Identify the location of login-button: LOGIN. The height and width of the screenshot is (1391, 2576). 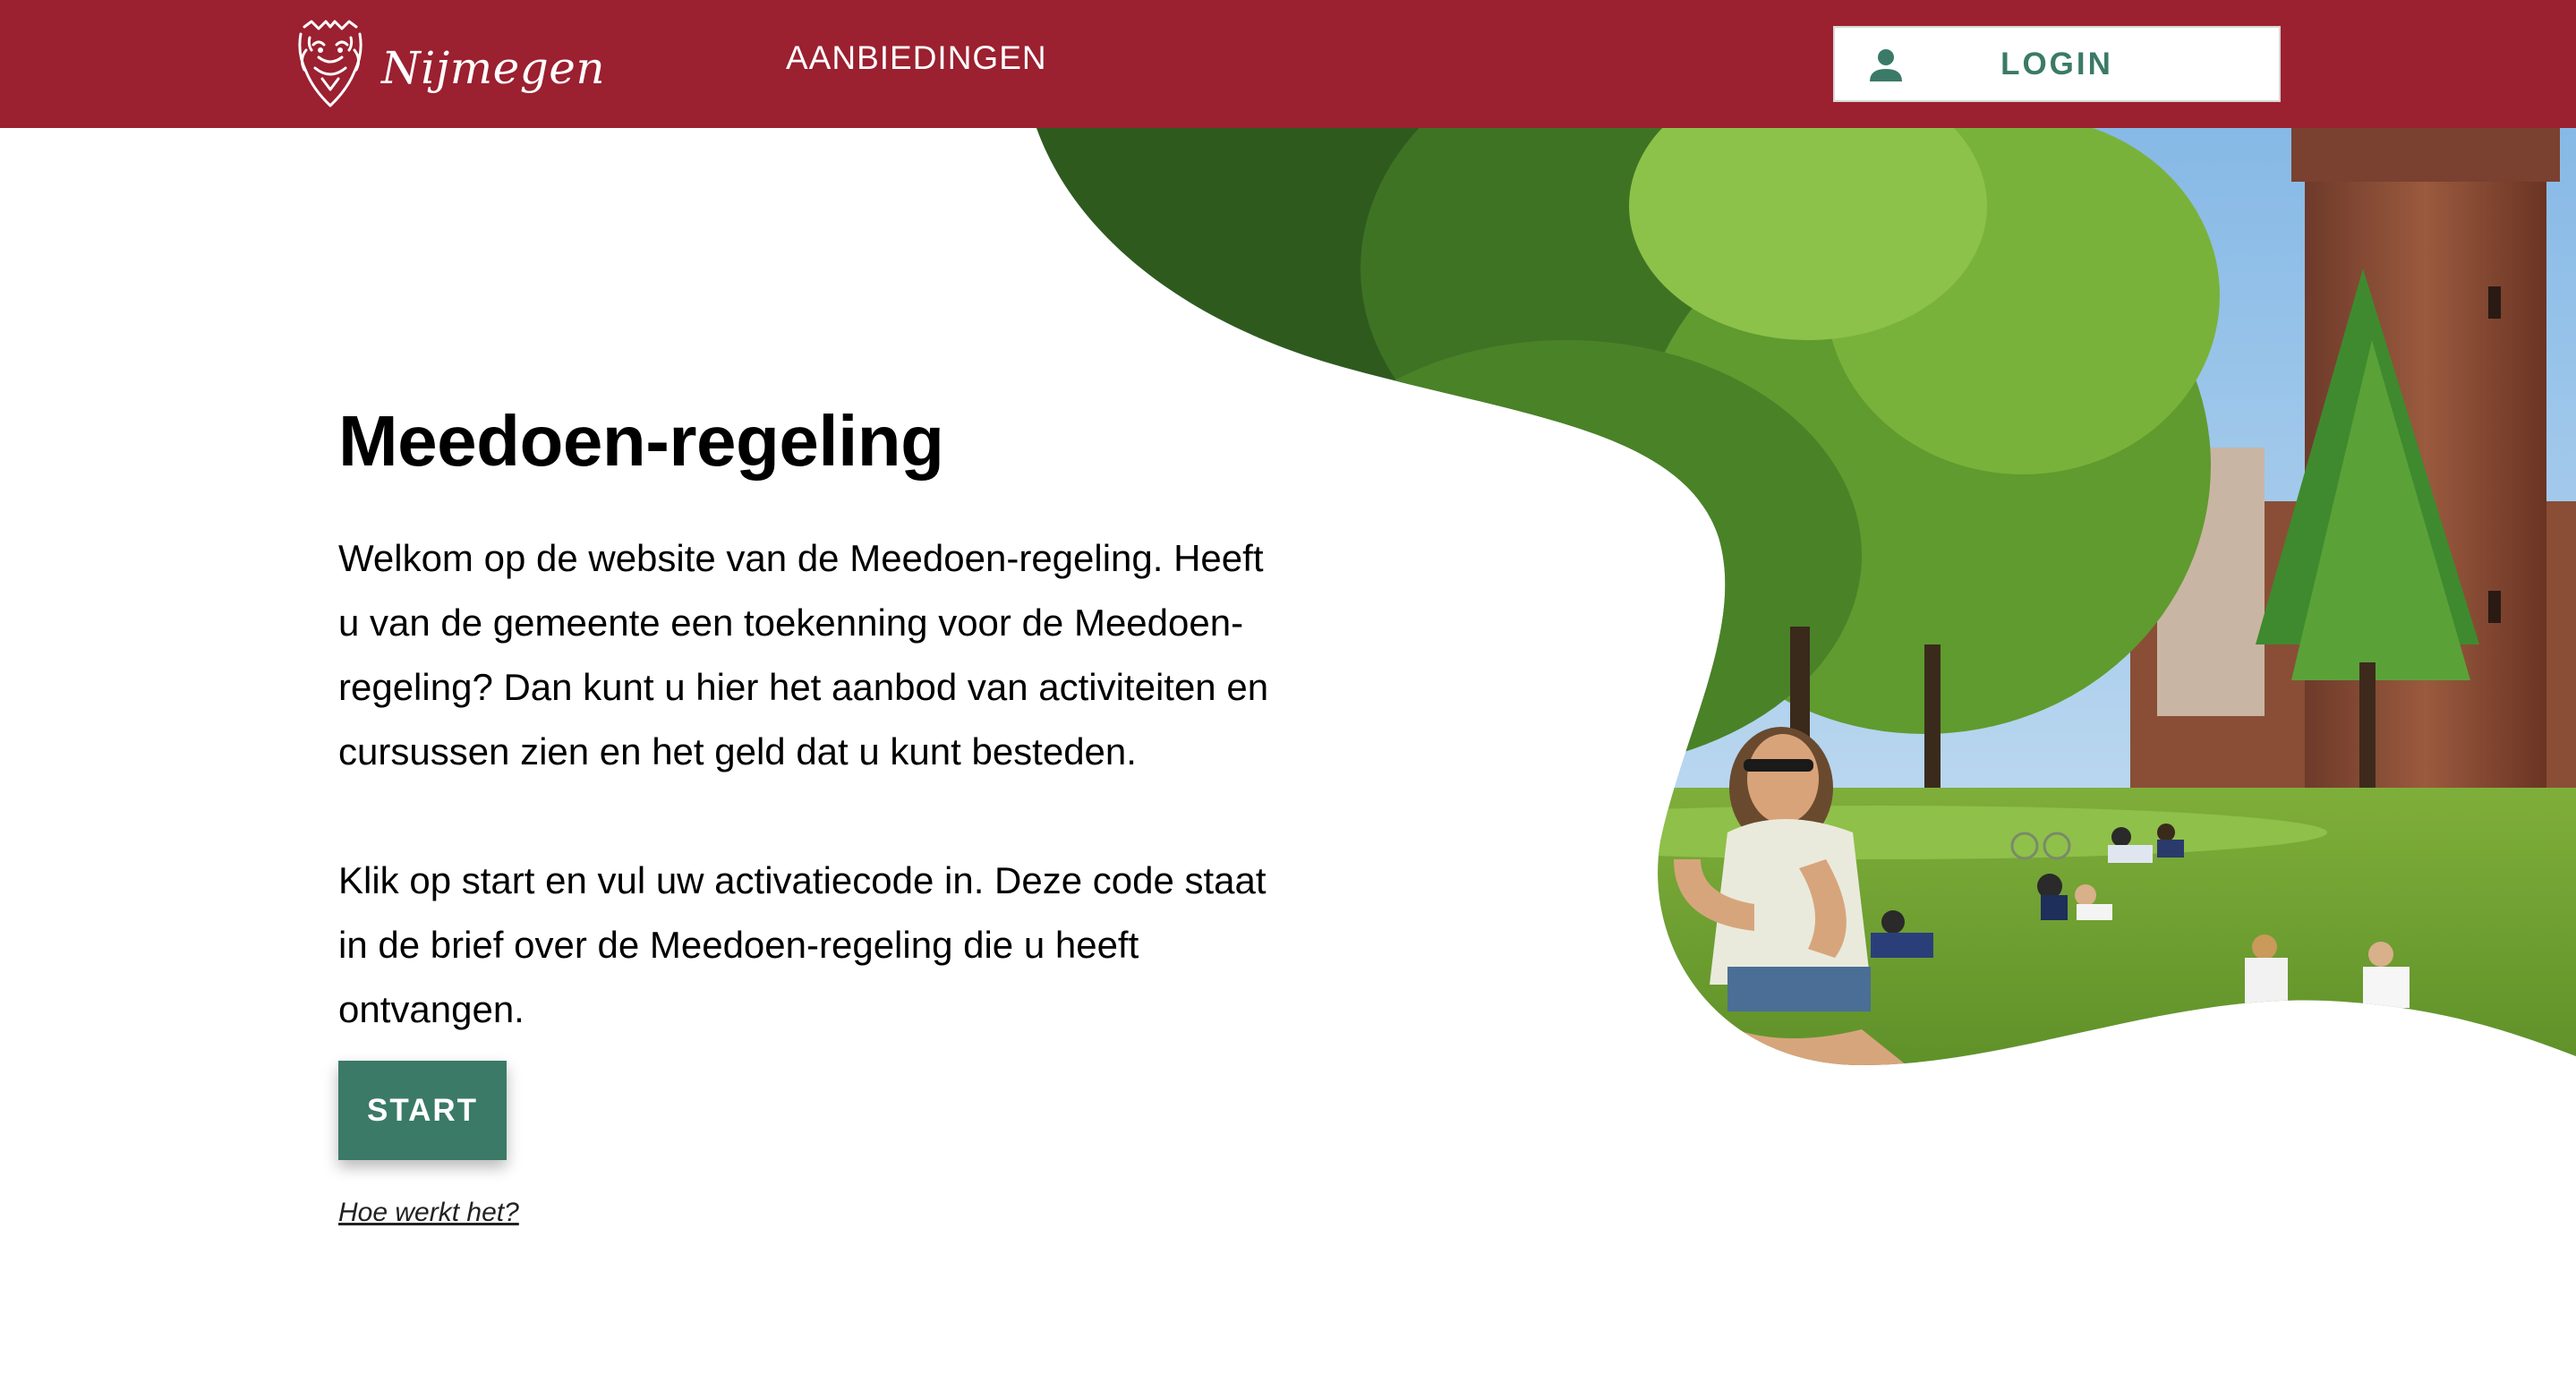
(2057, 64).